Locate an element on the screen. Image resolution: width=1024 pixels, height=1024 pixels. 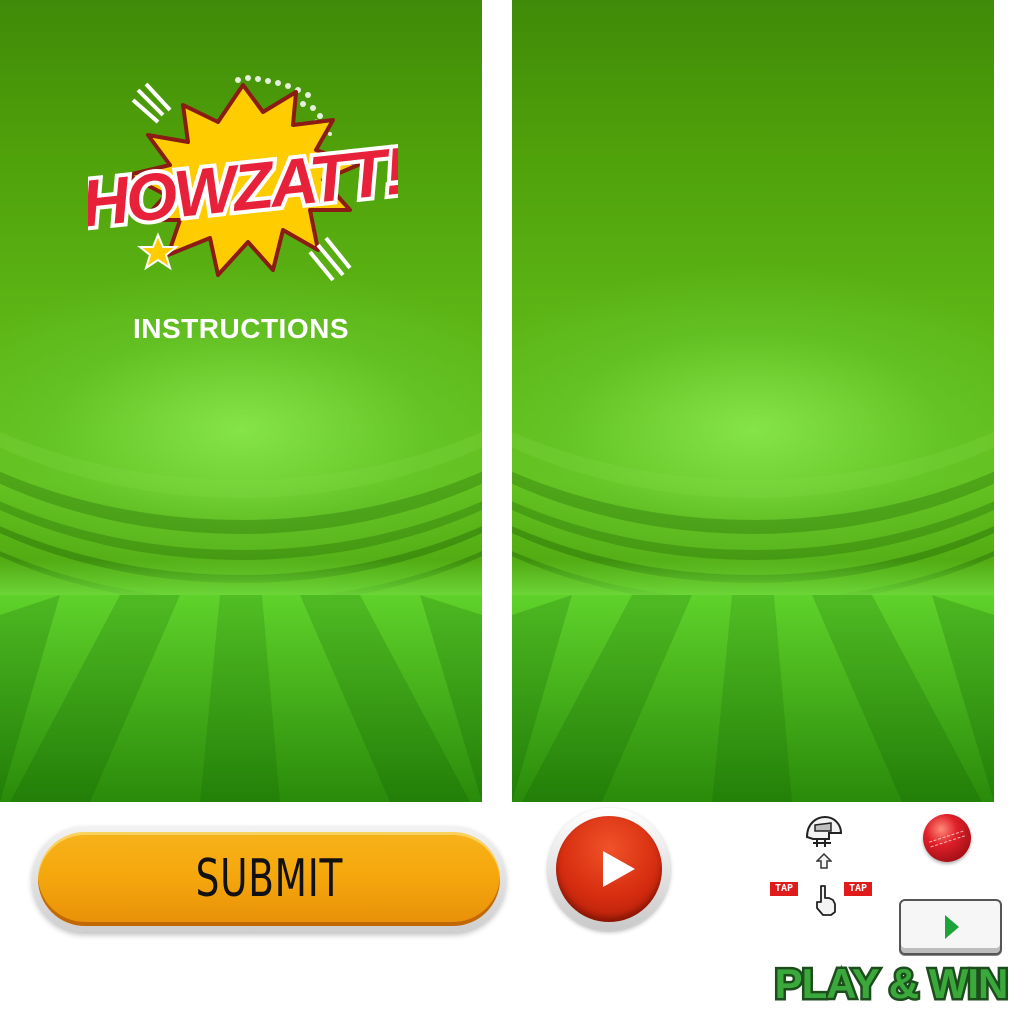
submit-button-face: SUBMIT is located at coordinates (269, 879).